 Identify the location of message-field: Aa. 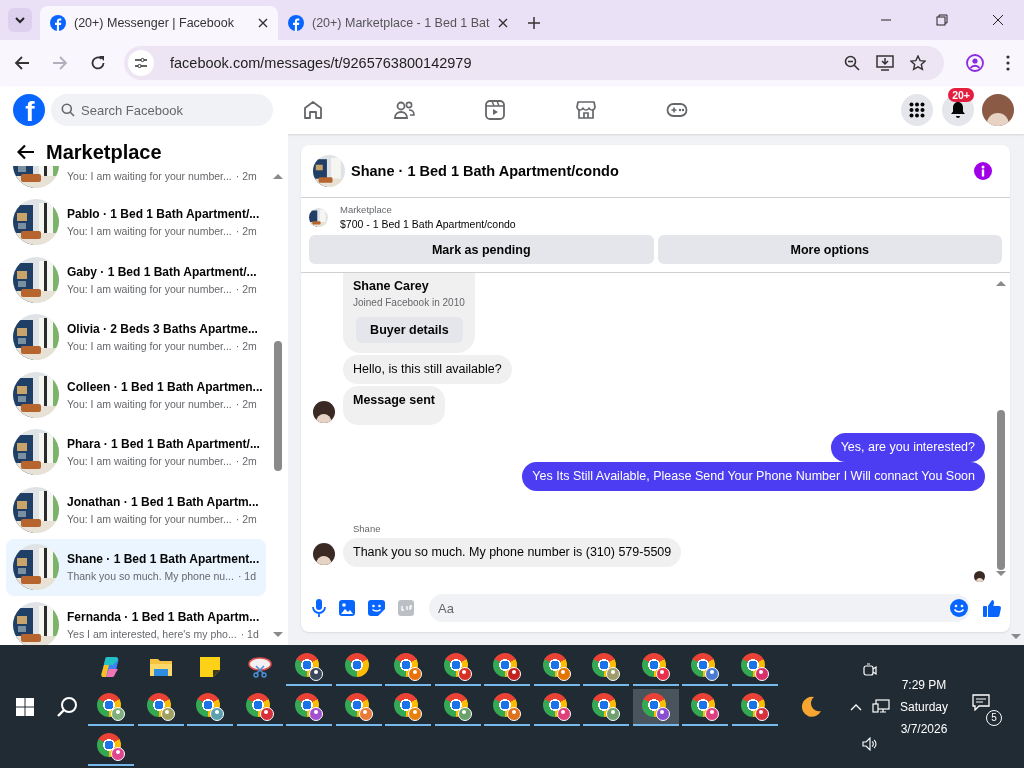
(699, 608).